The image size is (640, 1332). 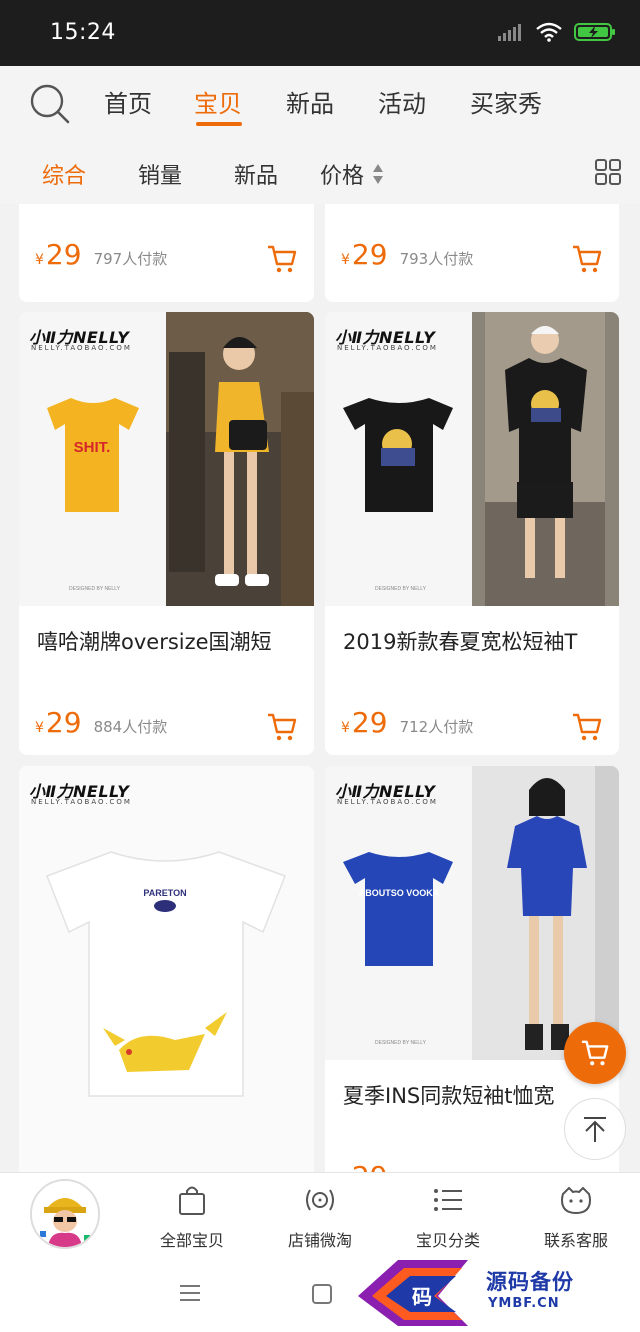 I want to click on price-row: ¥ 29 797人付款, so click(x=101, y=254).